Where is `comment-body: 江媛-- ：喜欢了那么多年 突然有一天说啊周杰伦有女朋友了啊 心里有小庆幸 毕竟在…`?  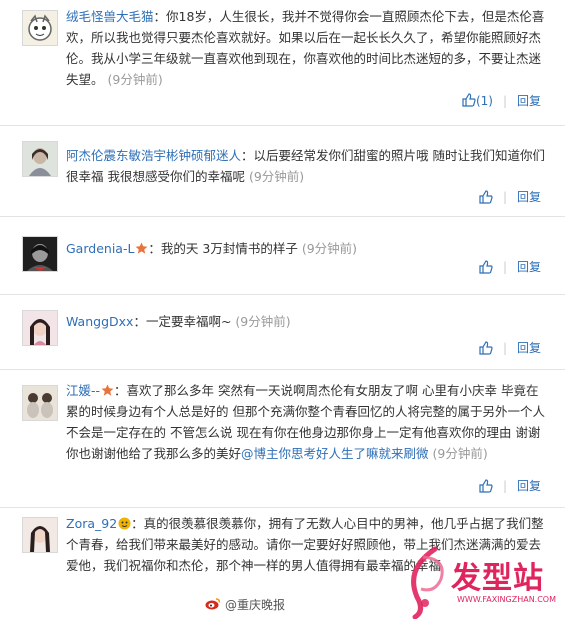
comment-body: 江媛-- ：喜欢了那么多年 突然有一天说啊周杰伦有女朋友了啊 心里有小庆幸 毕竟在… is located at coordinates (306, 422).